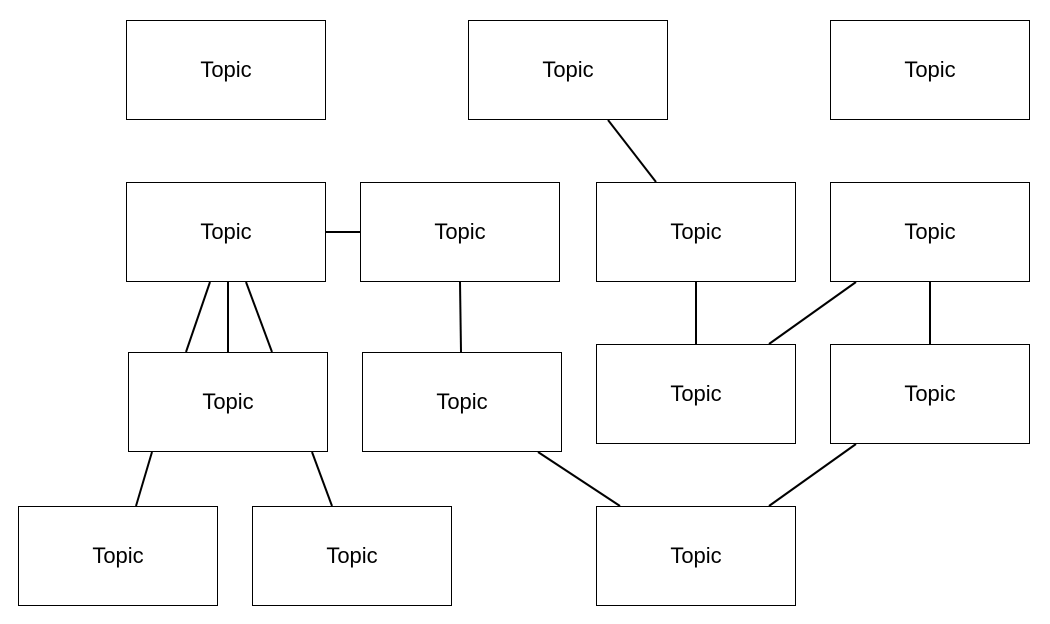  What do you see at coordinates (322, 479) in the screenshot?
I see `connector-n8-n13` at bounding box center [322, 479].